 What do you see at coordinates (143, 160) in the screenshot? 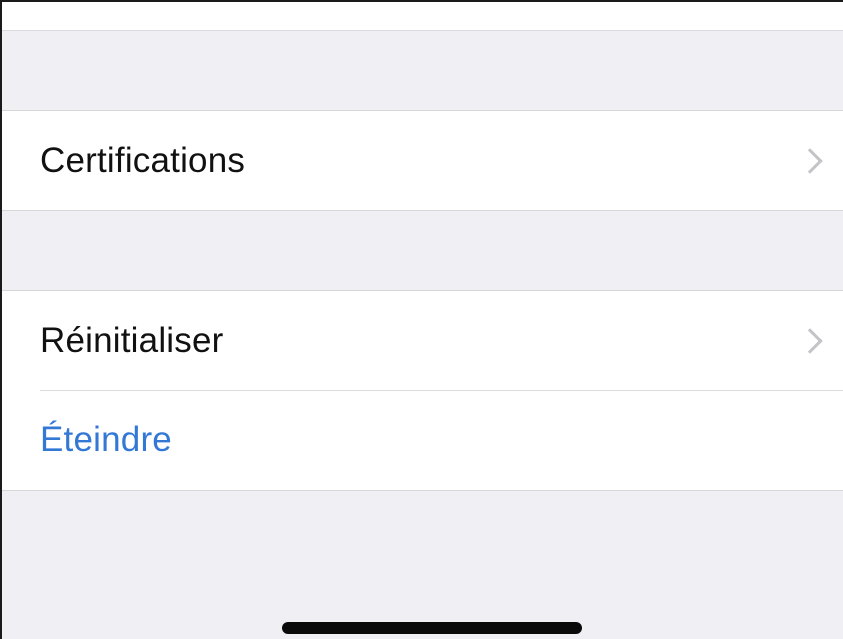
I see `certifications-label: Certifications` at bounding box center [143, 160].